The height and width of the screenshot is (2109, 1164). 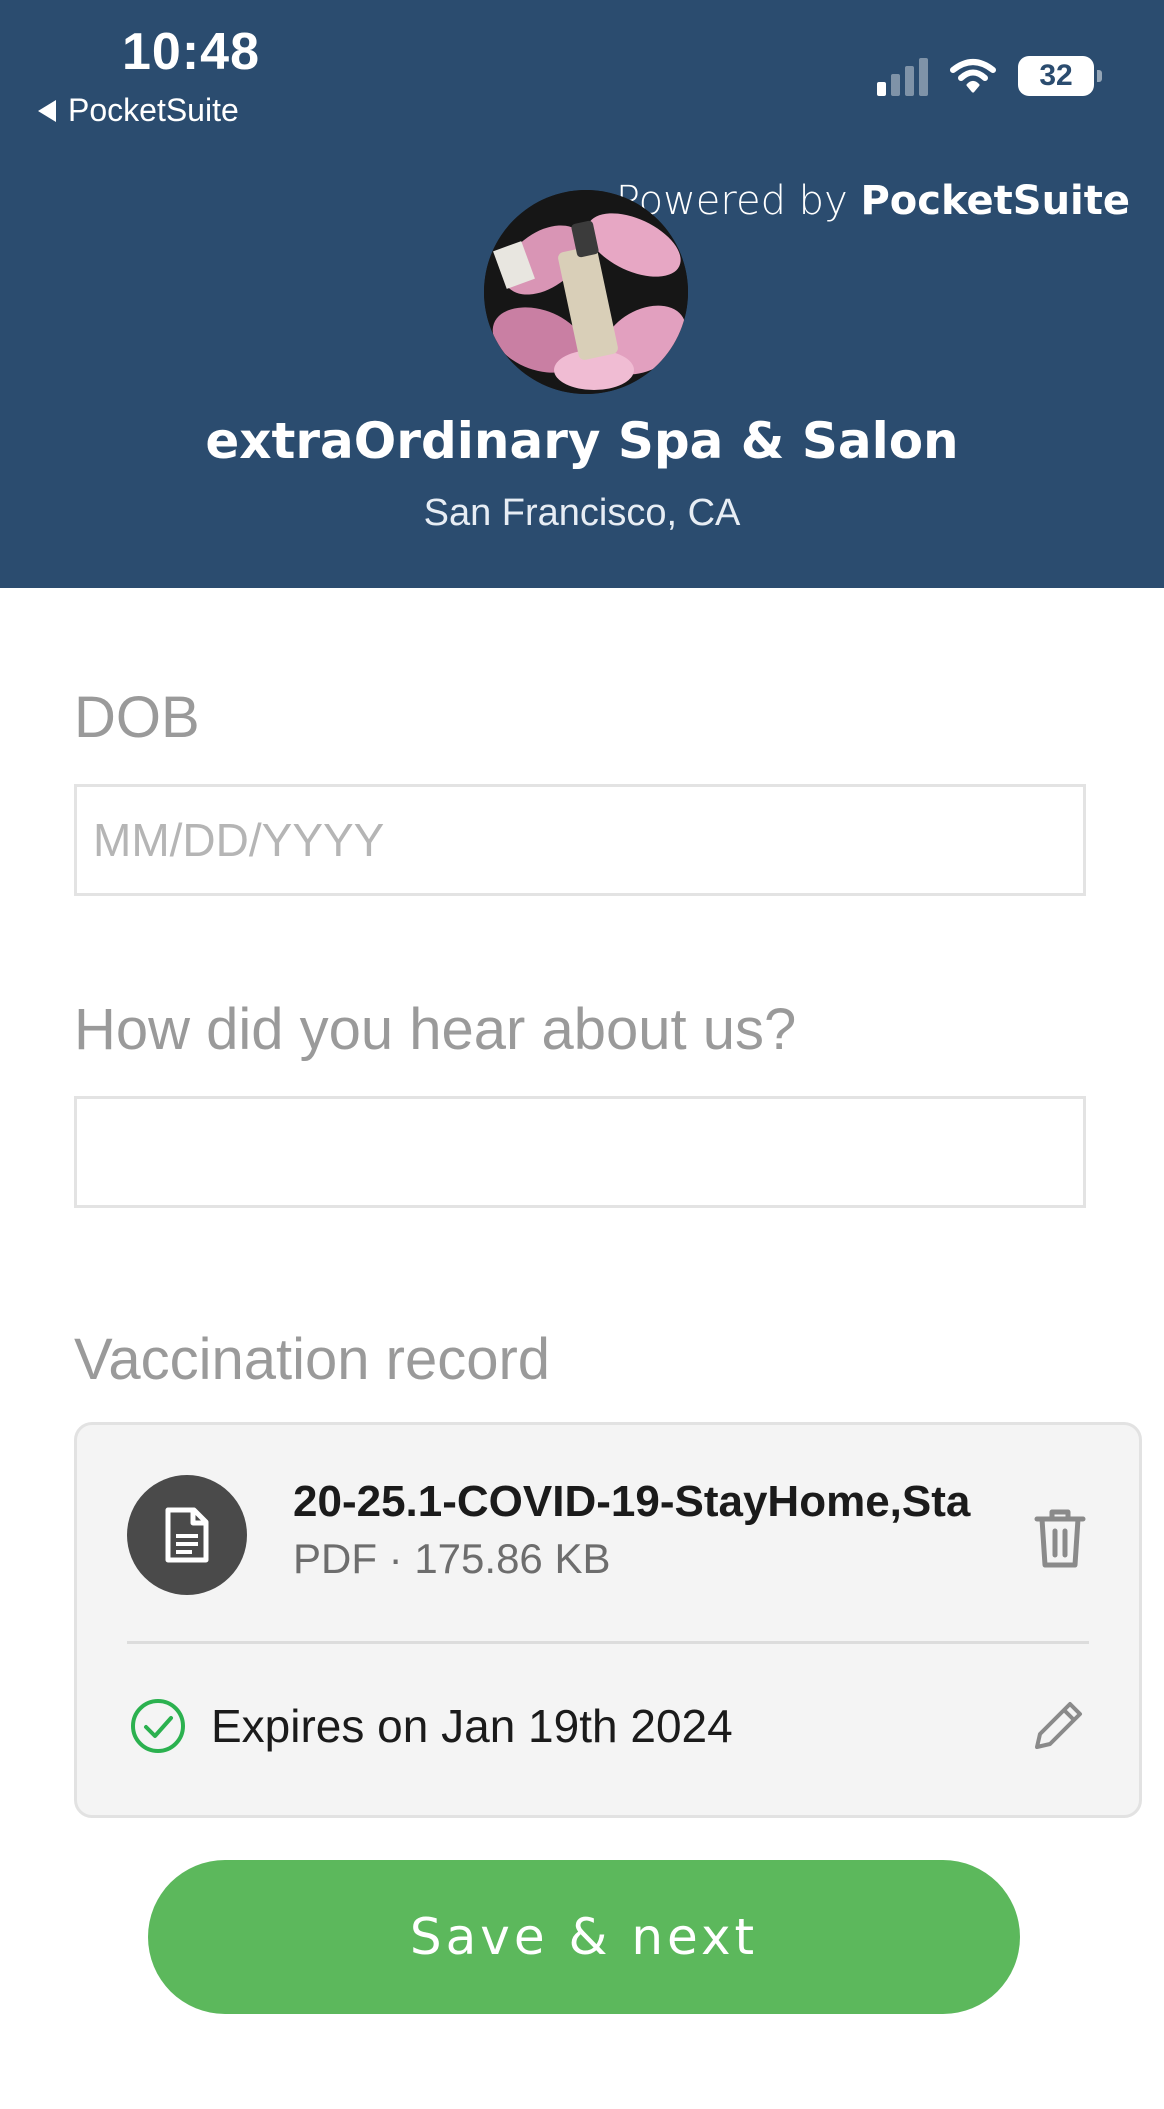 What do you see at coordinates (158, 1726) in the screenshot?
I see `check-circle-icon` at bounding box center [158, 1726].